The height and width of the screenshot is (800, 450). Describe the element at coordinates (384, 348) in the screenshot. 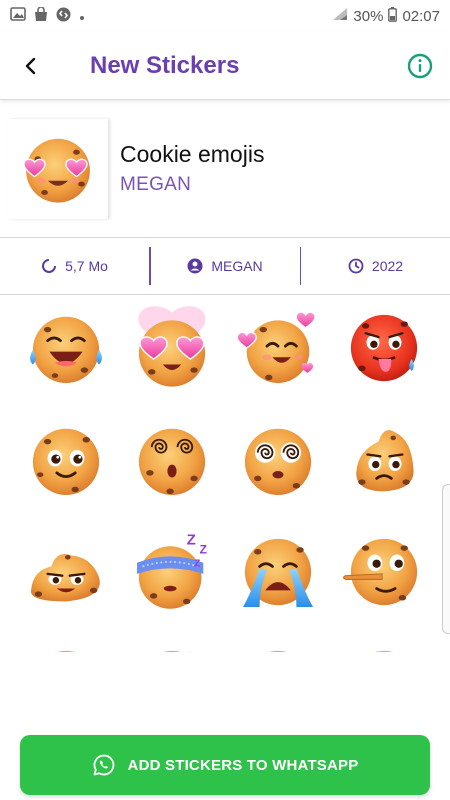

I see `sticker-red-tongue` at that location.